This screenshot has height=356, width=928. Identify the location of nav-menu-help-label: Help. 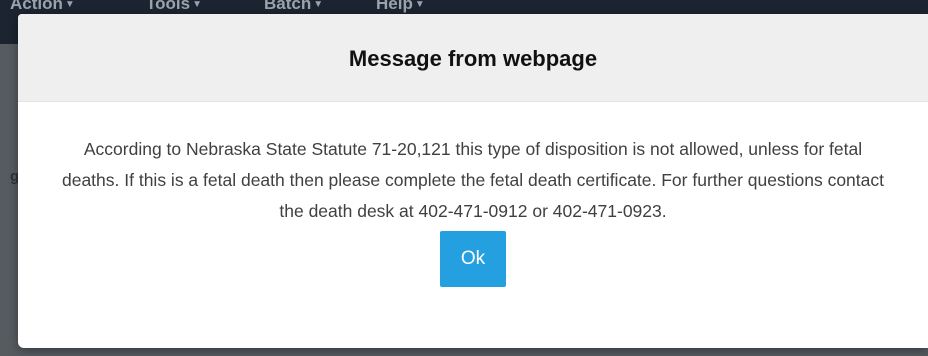
(394, 6).